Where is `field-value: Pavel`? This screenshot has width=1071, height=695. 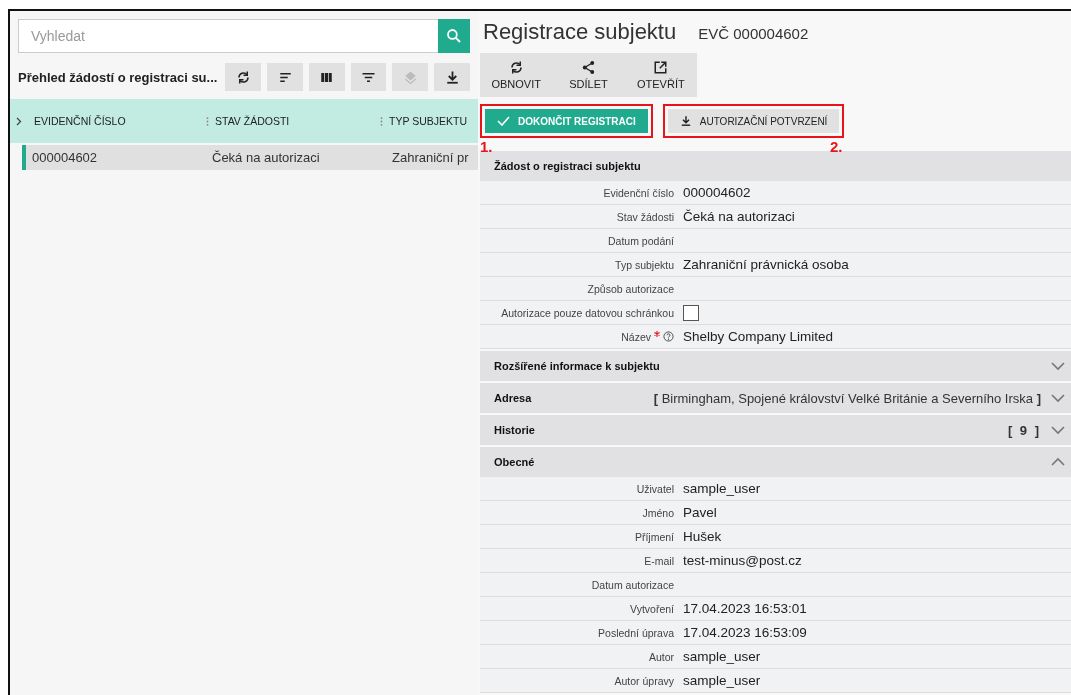 field-value: Pavel is located at coordinates (700, 512).